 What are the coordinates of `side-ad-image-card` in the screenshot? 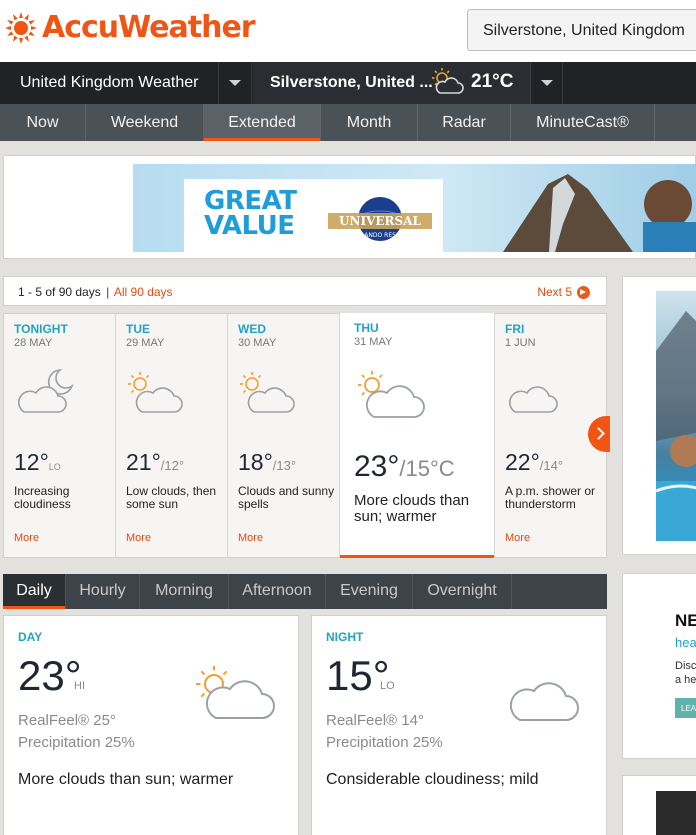 It's located at (659, 415).